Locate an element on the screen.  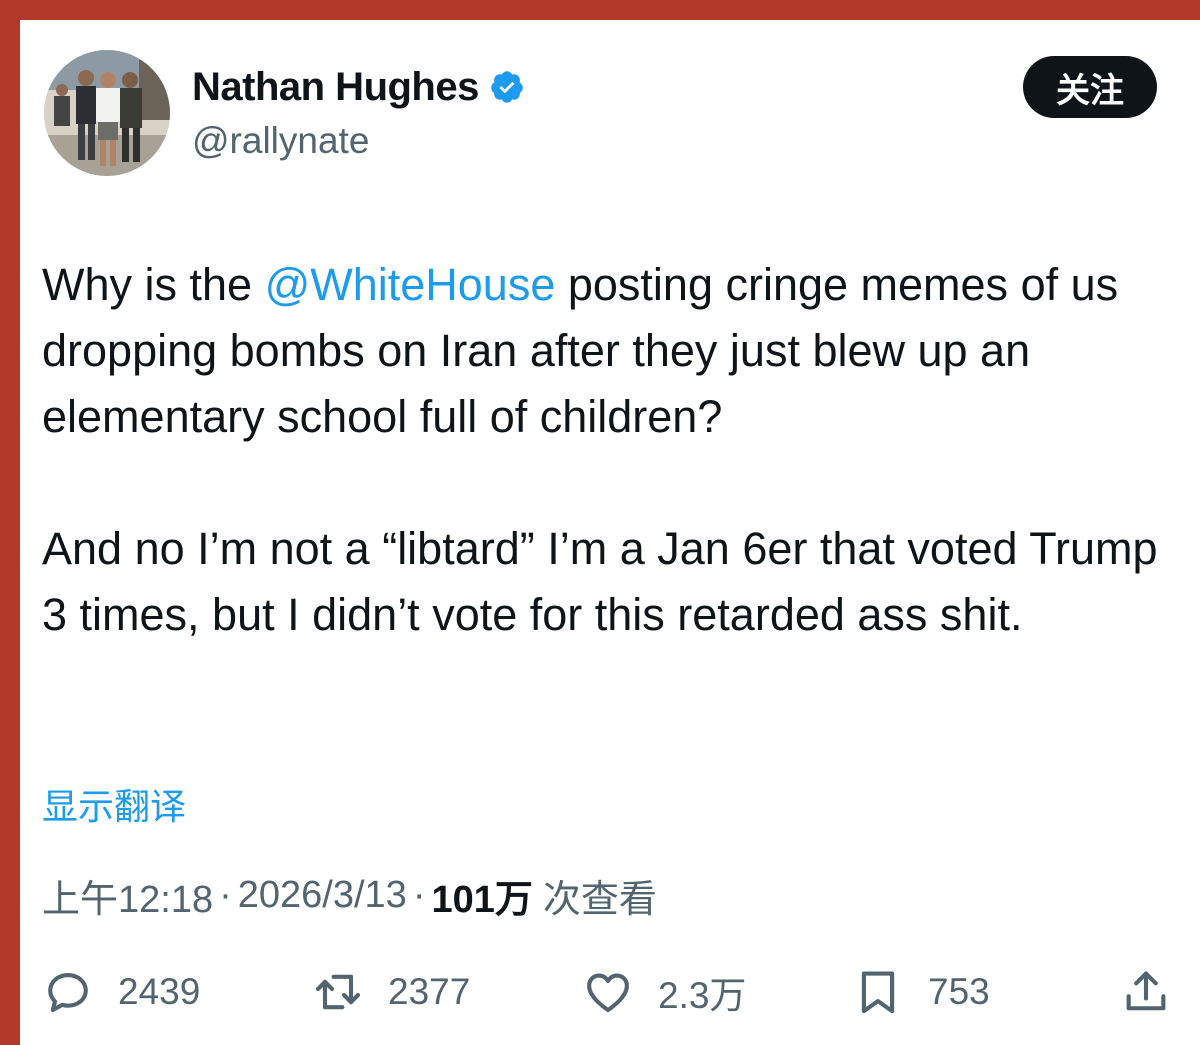
views-label: 次查看 is located at coordinates (599, 900).